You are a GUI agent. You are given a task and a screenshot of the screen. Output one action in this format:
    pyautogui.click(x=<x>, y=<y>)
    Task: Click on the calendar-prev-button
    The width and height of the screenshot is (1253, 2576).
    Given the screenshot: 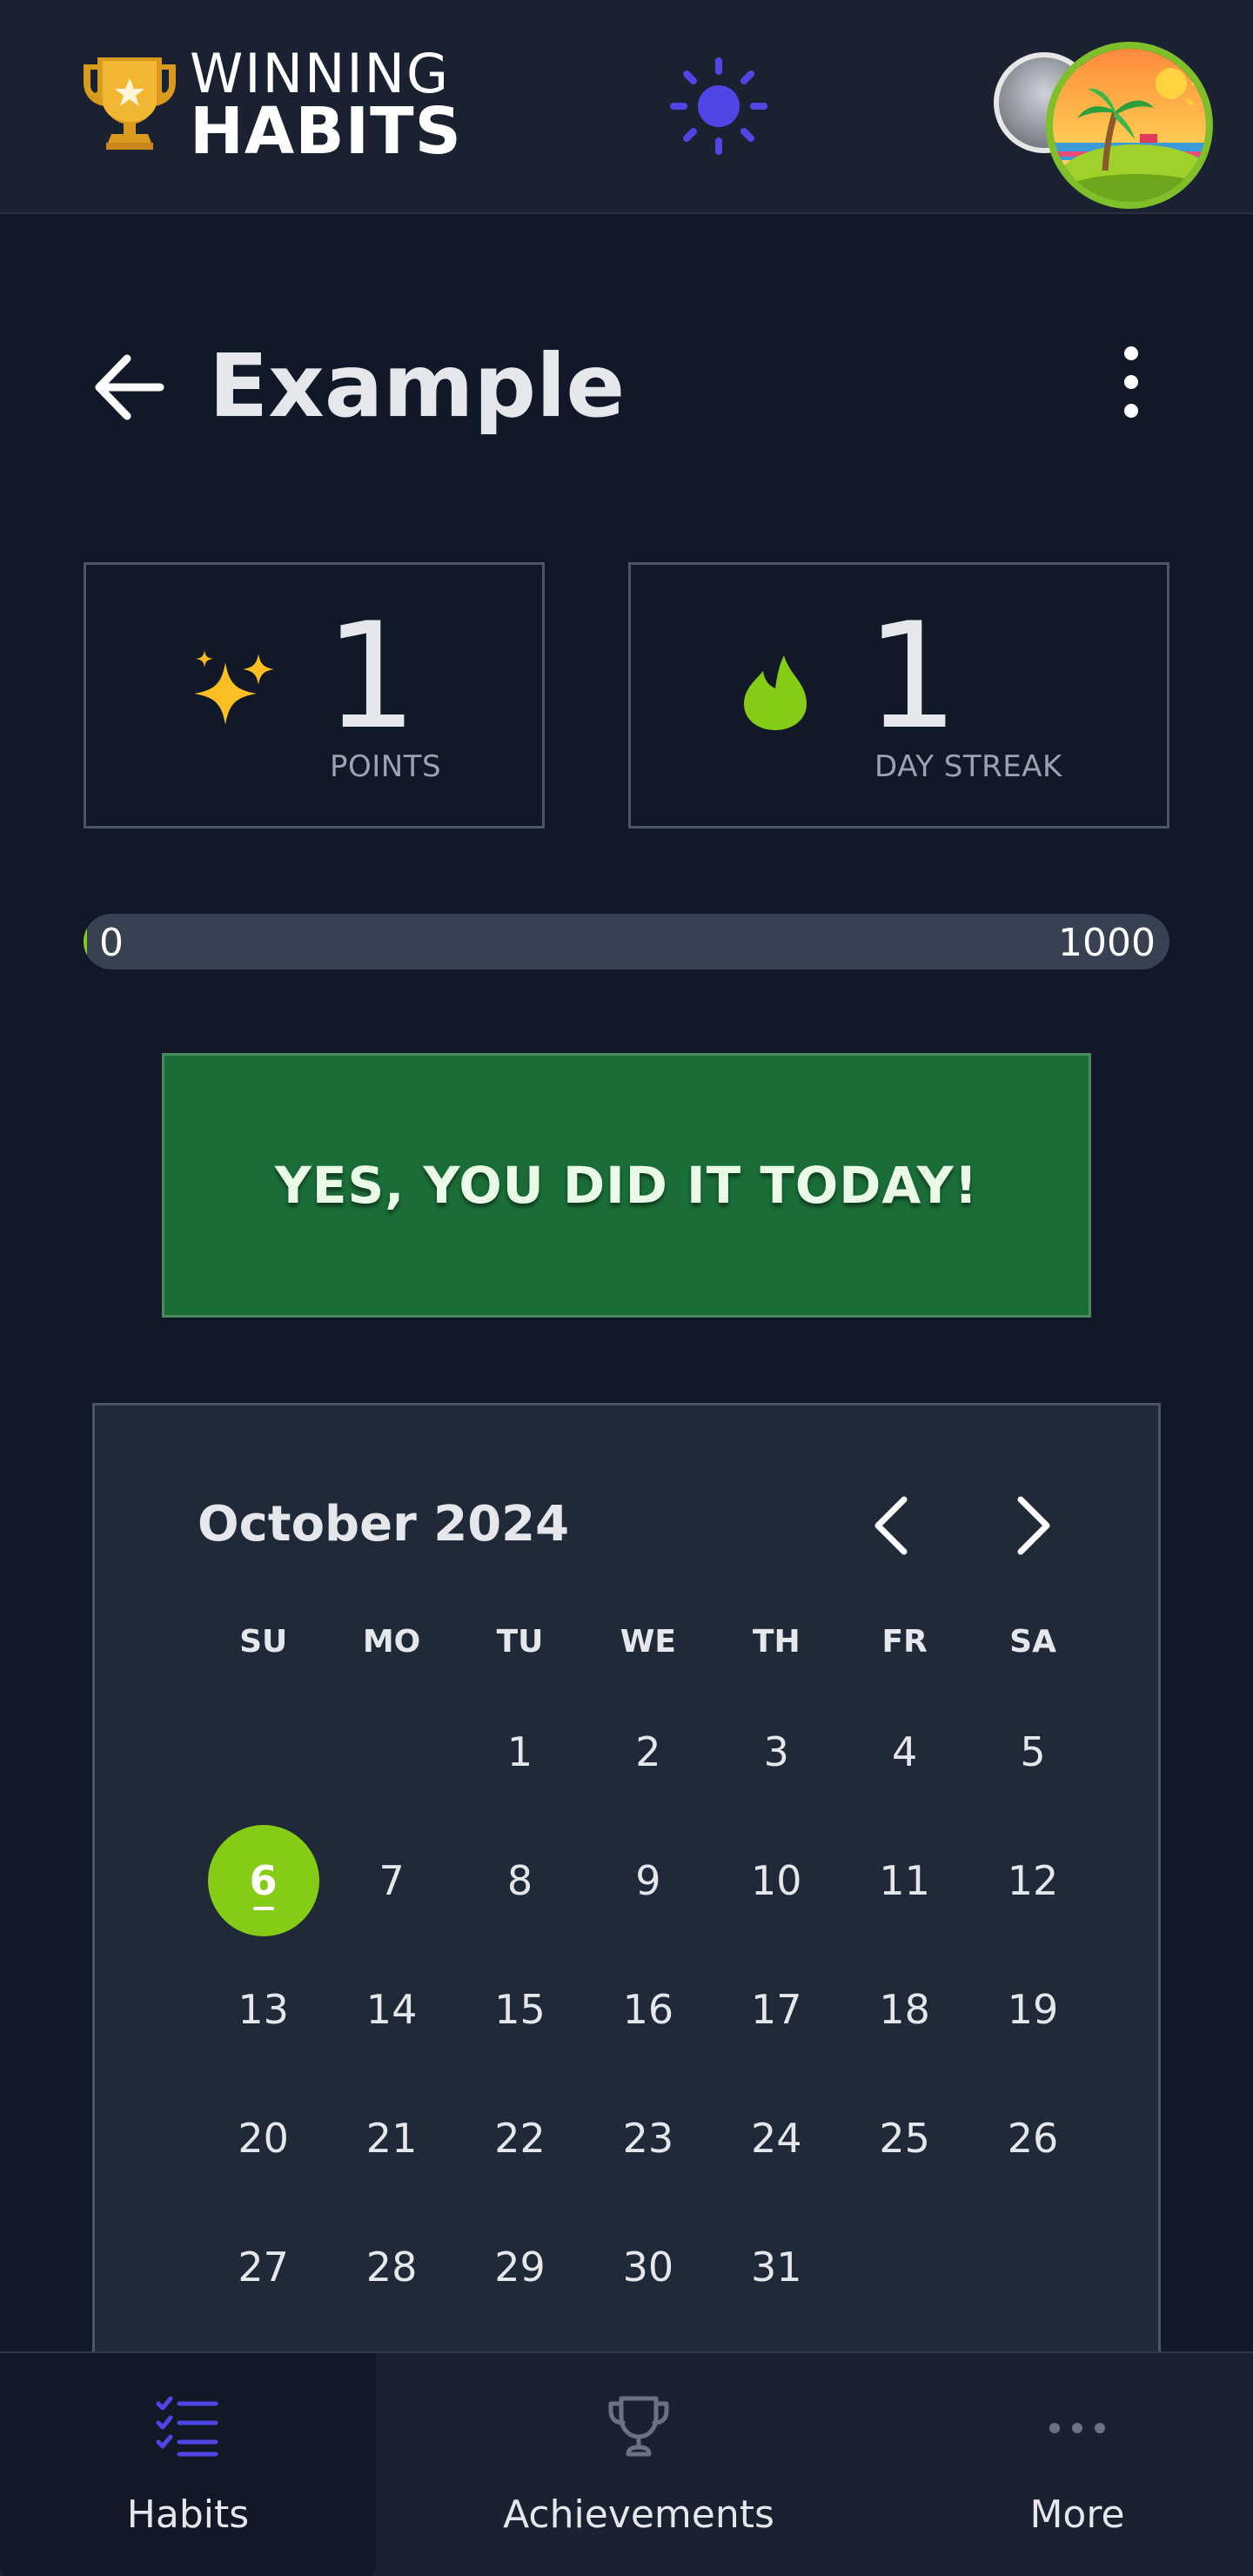 What is the action you would take?
    pyautogui.click(x=895, y=1525)
    